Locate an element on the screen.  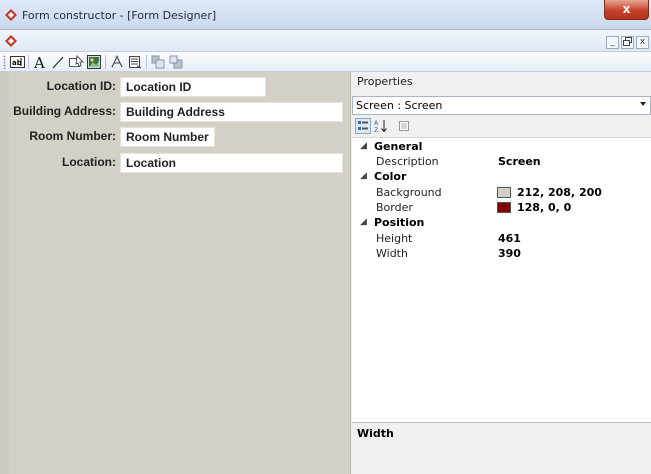
send-back-icon is located at coordinates (176, 62).